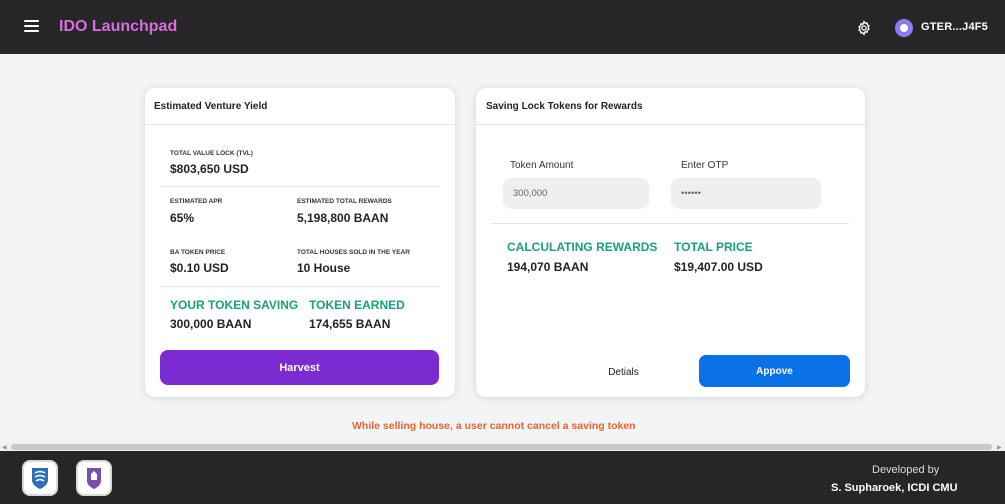 This screenshot has width=1005, height=504. What do you see at coordinates (211, 106) in the screenshot?
I see `card-title: Estimated Venture Yield` at bounding box center [211, 106].